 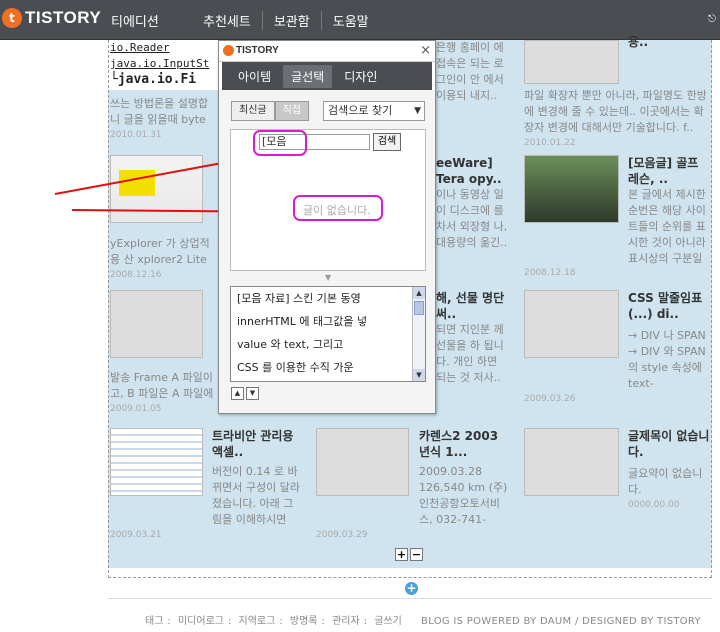 What do you see at coordinates (252, 393) in the screenshot?
I see `move-down-icon: ▼` at bounding box center [252, 393].